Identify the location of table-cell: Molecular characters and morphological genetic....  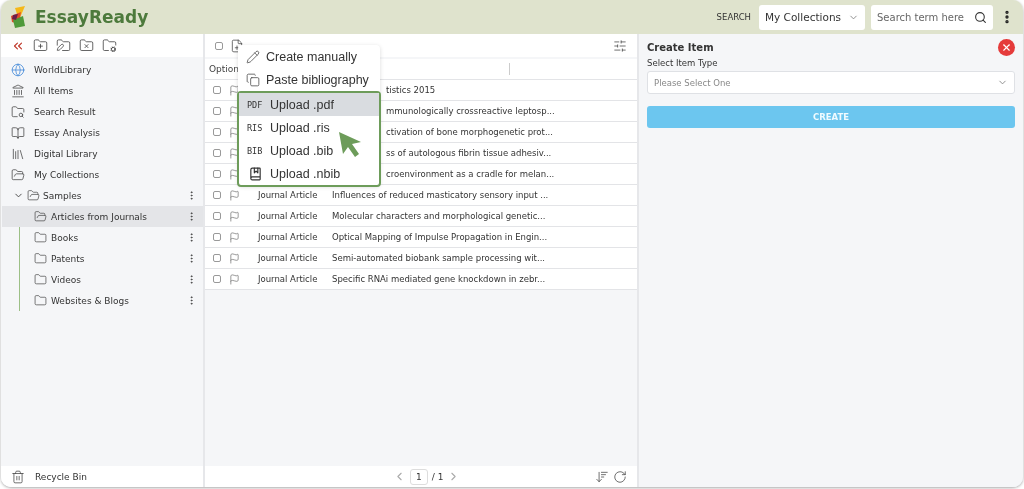
(439, 216).